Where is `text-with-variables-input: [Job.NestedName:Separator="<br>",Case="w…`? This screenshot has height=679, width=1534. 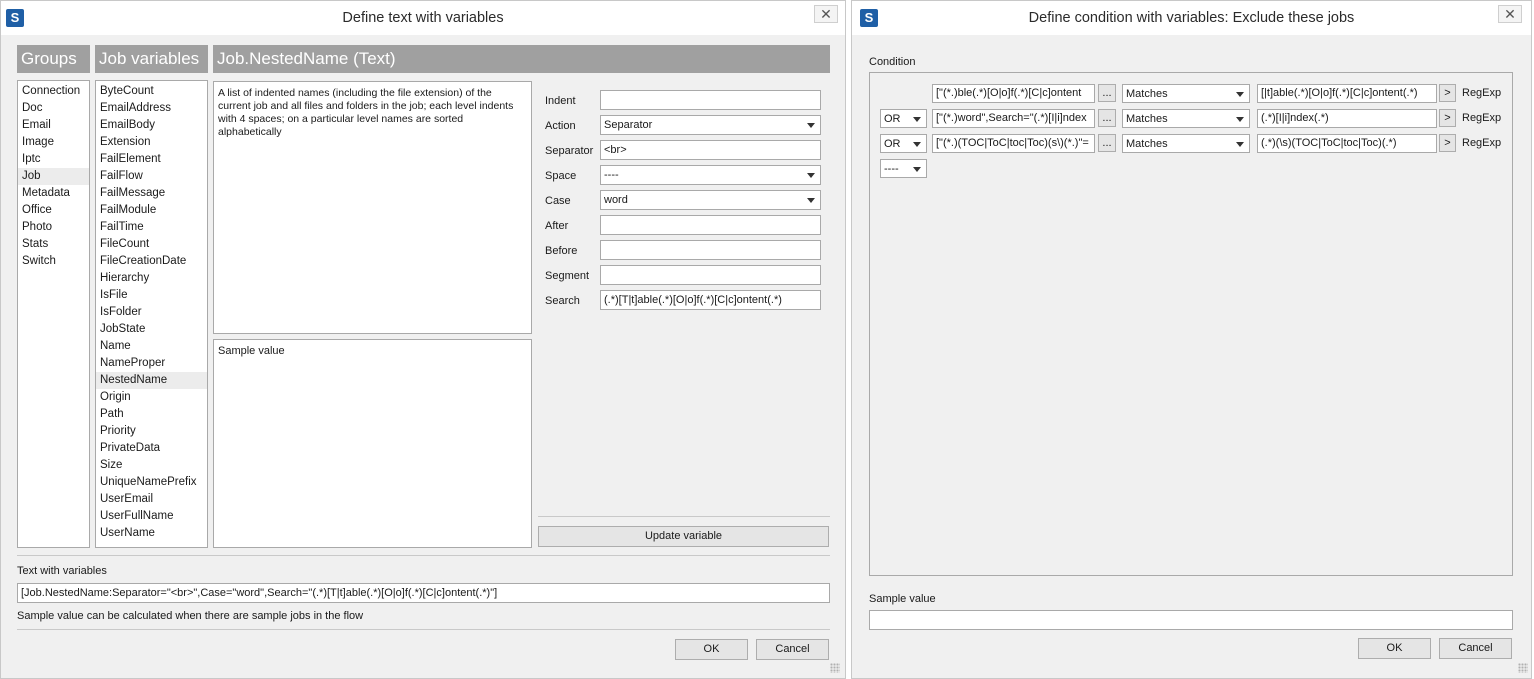
text-with-variables-input: [Job.NestedName:Separator="<br>",Case="w… is located at coordinates (423, 593).